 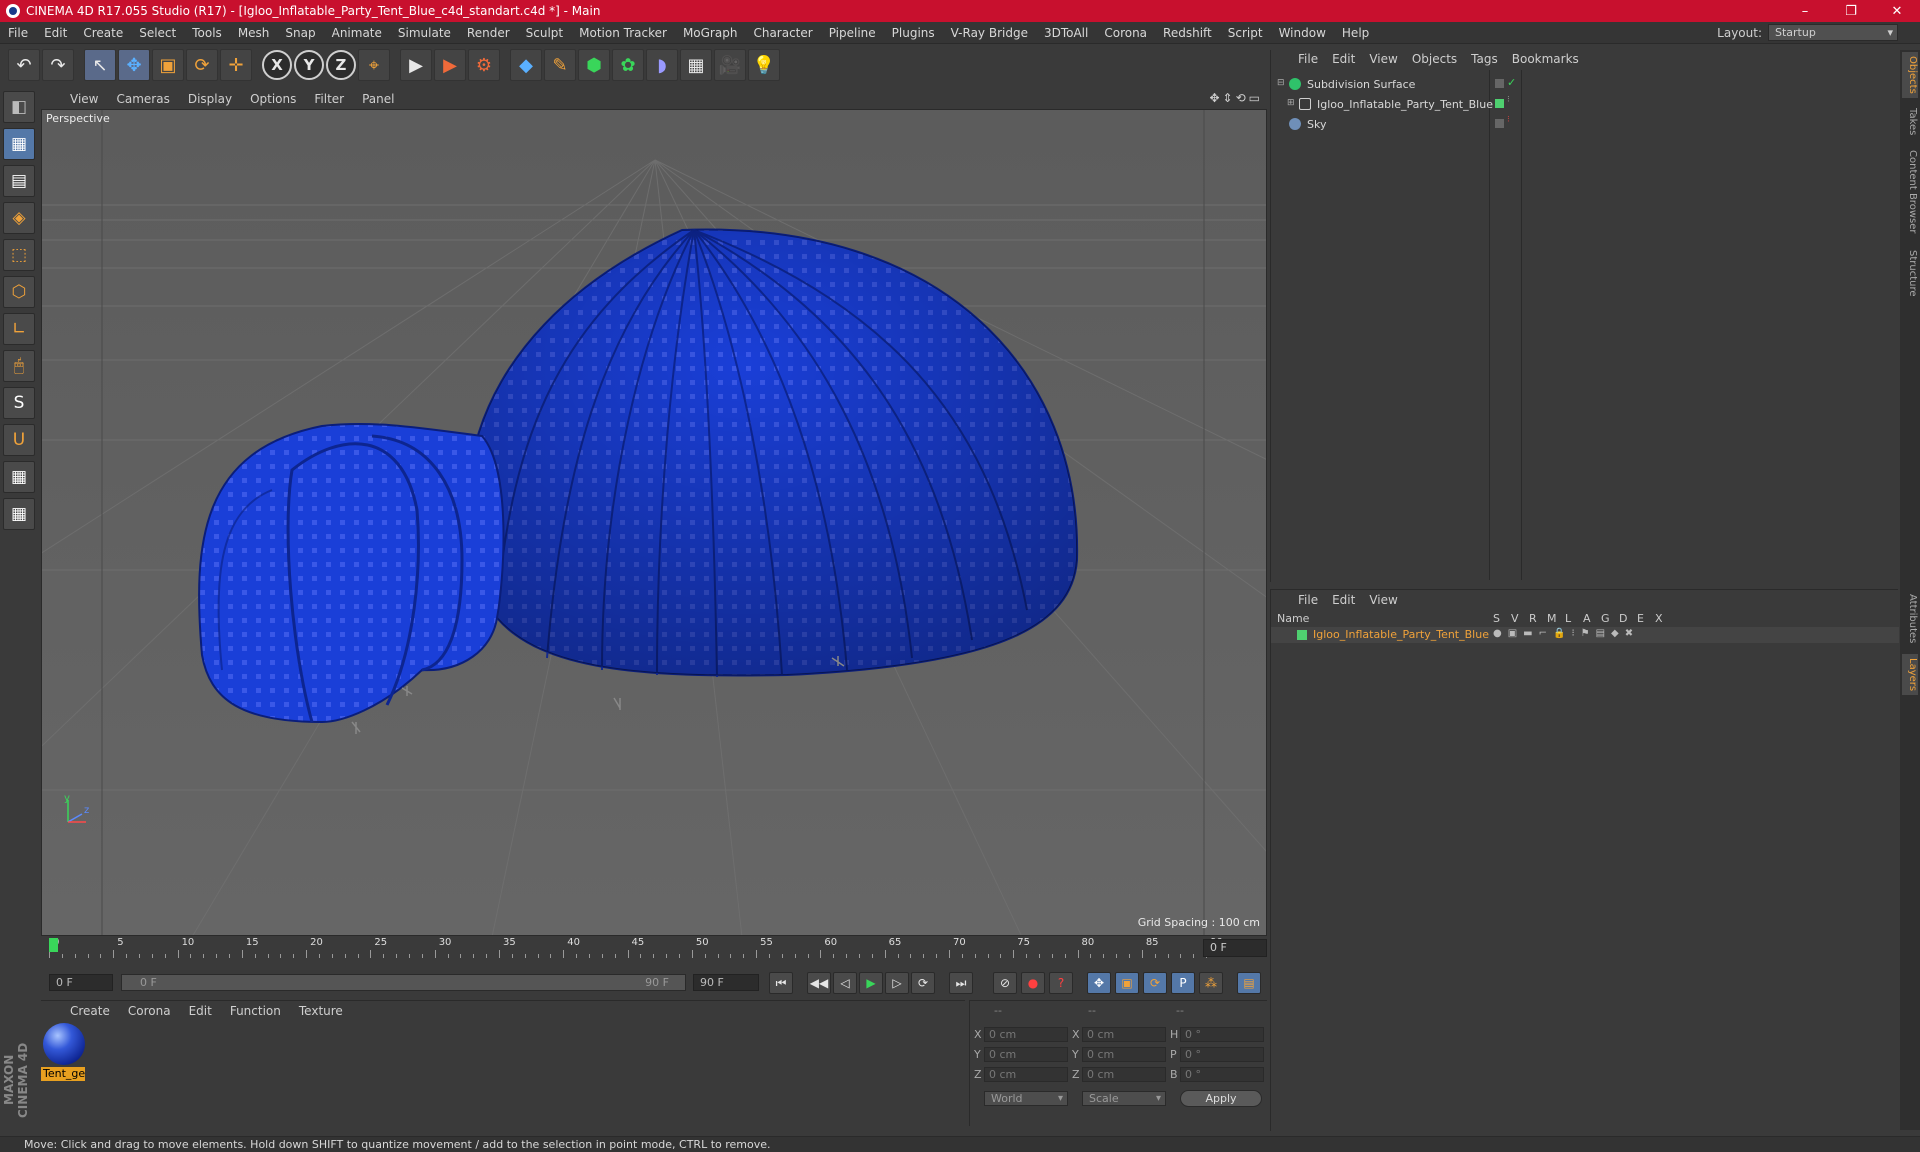 What do you see at coordinates (1434, 59) in the screenshot?
I see `objects-menu-objects: Objects` at bounding box center [1434, 59].